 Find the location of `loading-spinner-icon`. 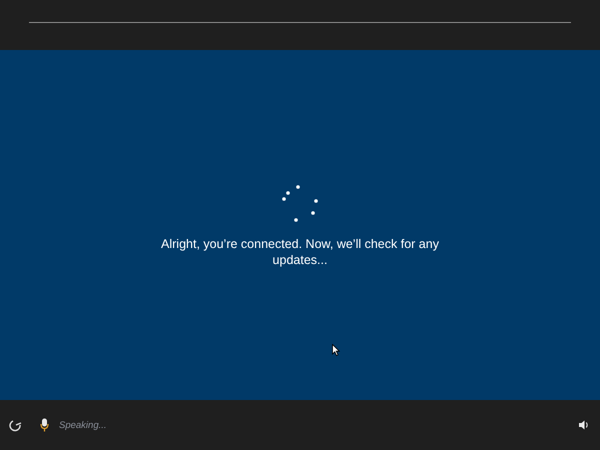

loading-spinner-icon is located at coordinates (300, 203).